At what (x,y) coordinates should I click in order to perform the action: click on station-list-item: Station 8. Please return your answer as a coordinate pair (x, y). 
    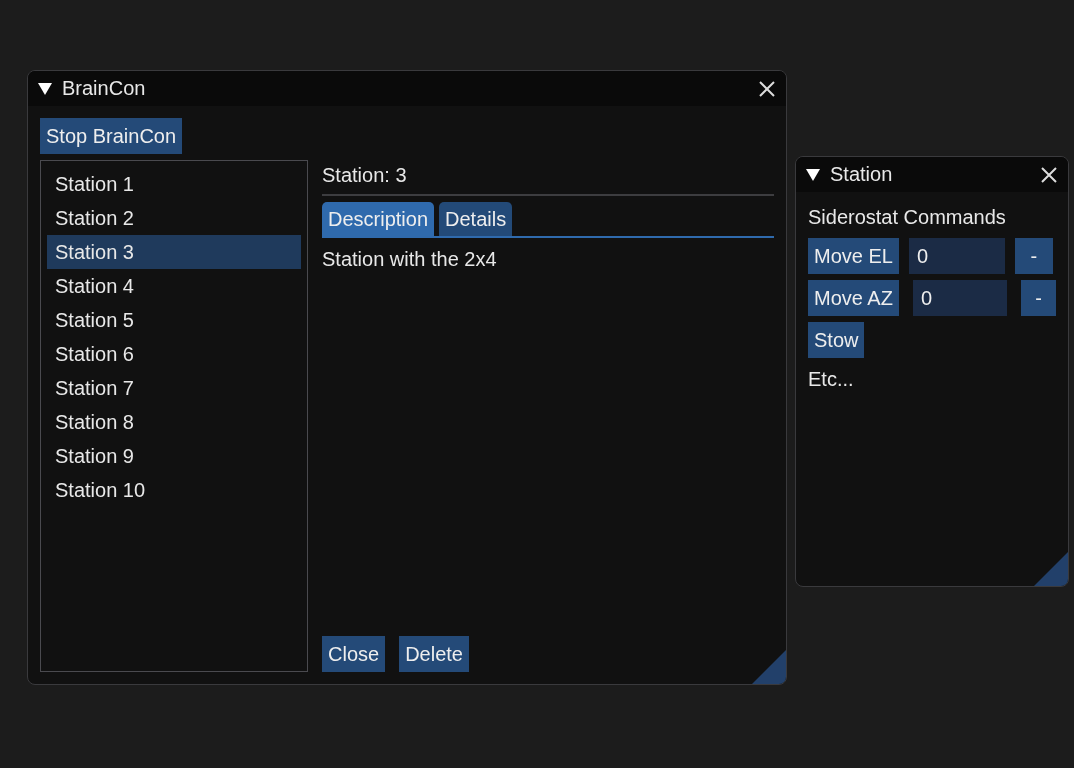
    Looking at the image, I should click on (174, 422).